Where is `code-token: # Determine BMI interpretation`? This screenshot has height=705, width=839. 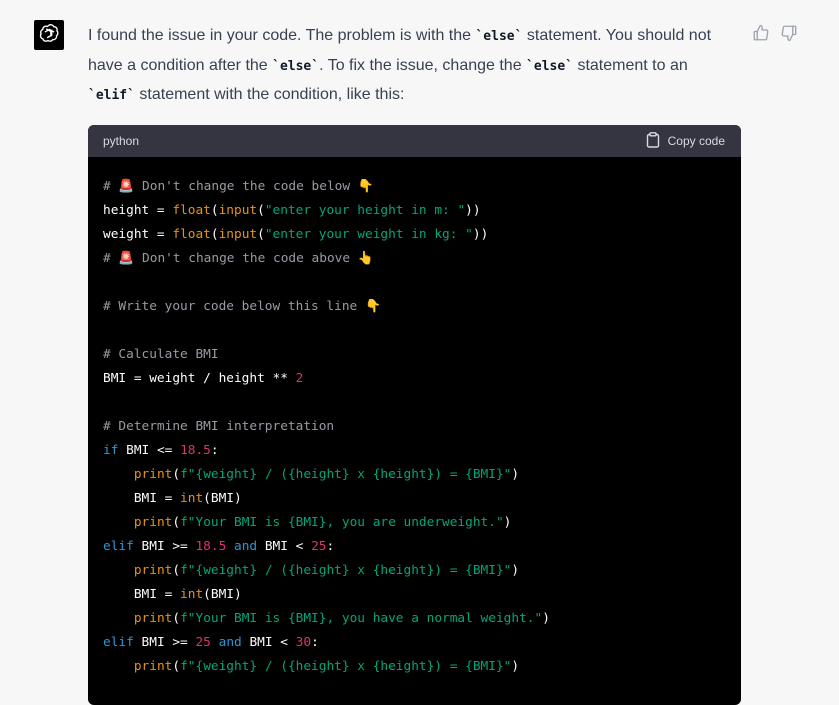
code-token: # Determine BMI interpretation is located at coordinates (219, 426).